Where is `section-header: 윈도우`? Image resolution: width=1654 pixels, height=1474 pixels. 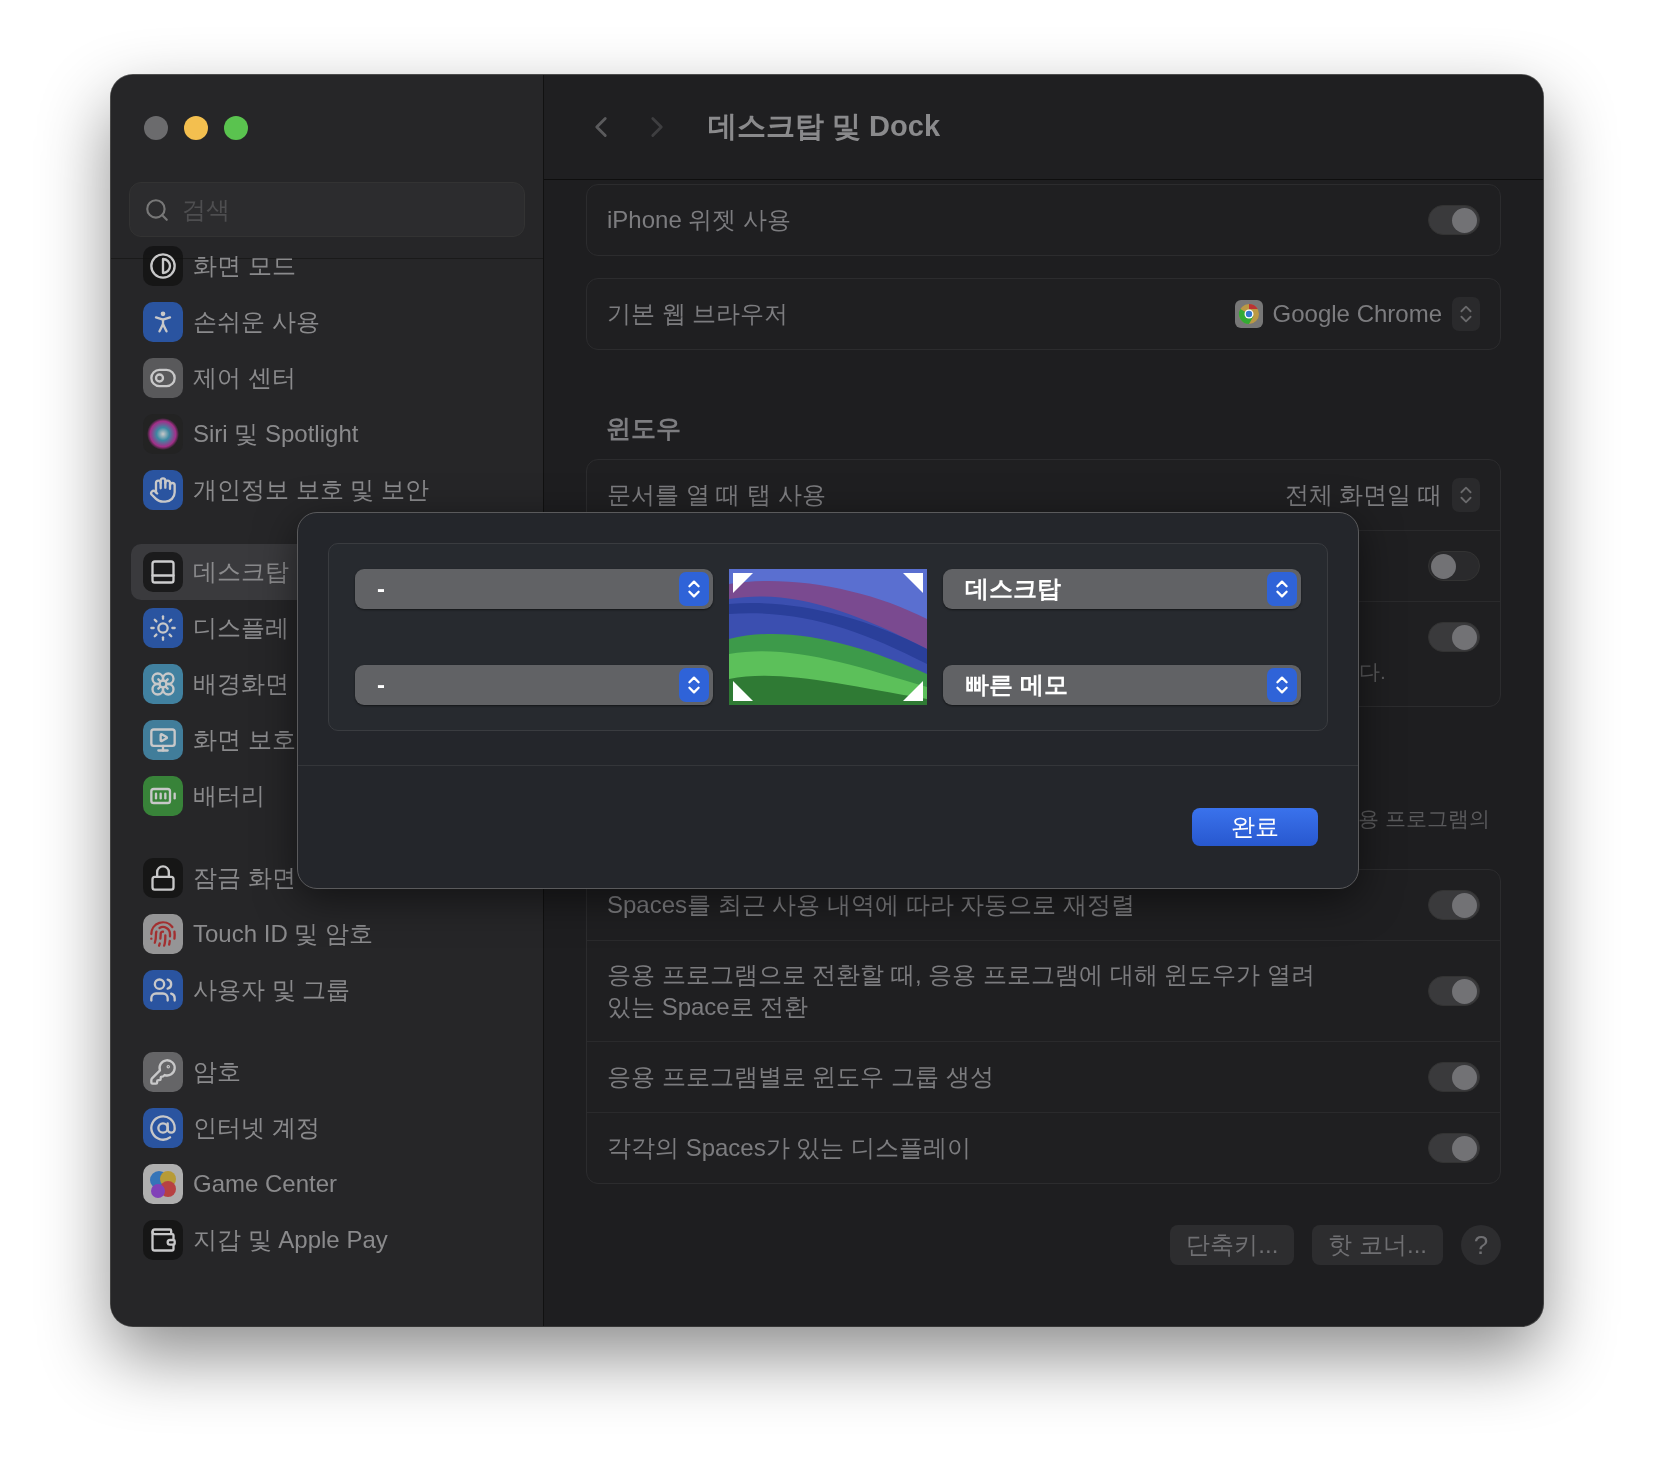
section-header: 윈도우 is located at coordinates (643, 428).